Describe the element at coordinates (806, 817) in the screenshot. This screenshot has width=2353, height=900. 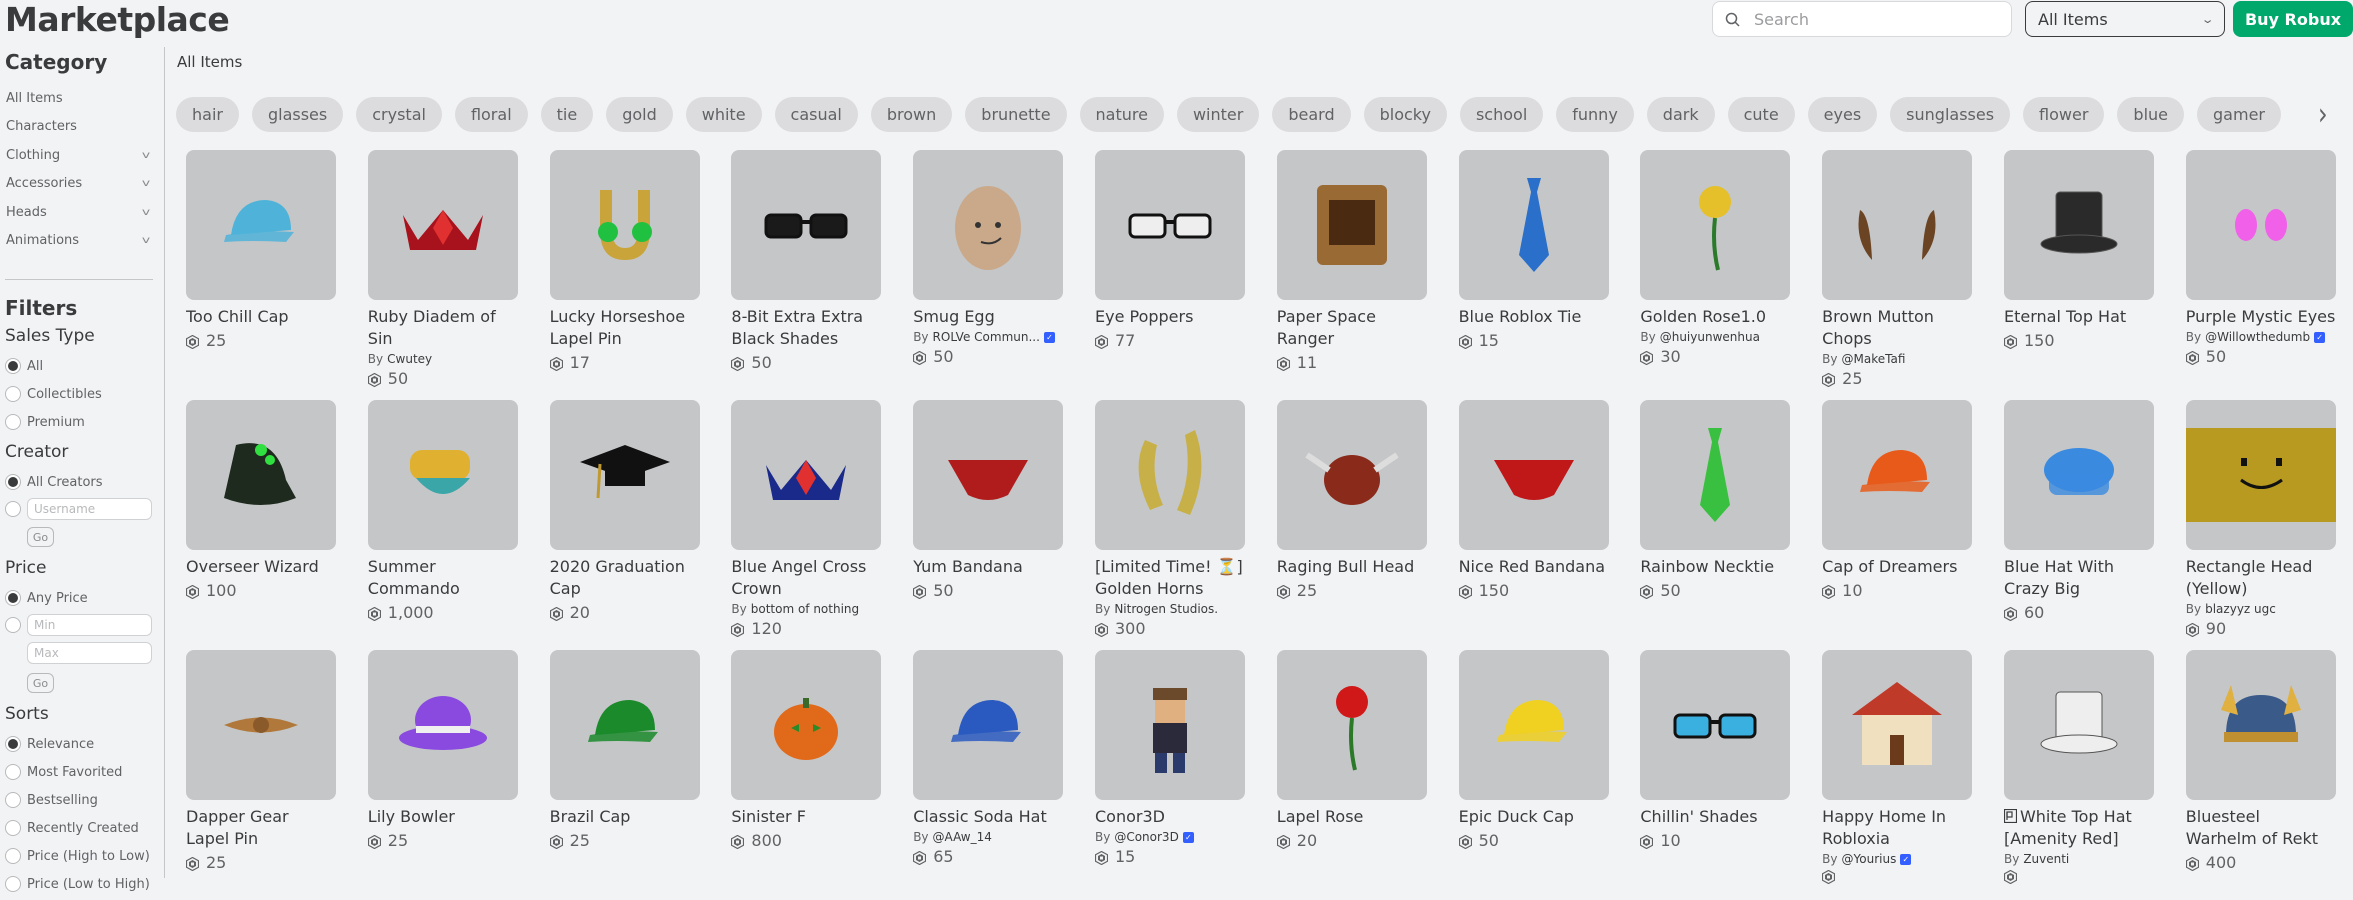
I see `item-name: Sinister F` at that location.